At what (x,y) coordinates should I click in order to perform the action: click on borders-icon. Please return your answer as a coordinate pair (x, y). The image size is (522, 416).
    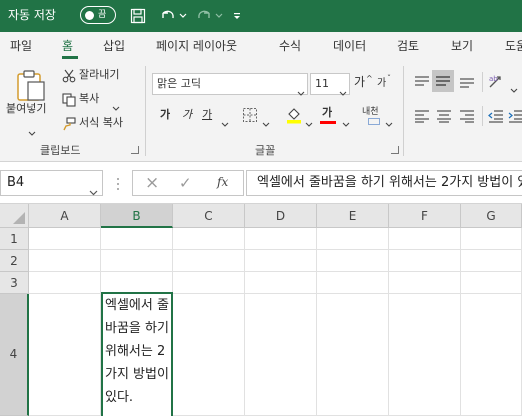
    Looking at the image, I should click on (250, 117).